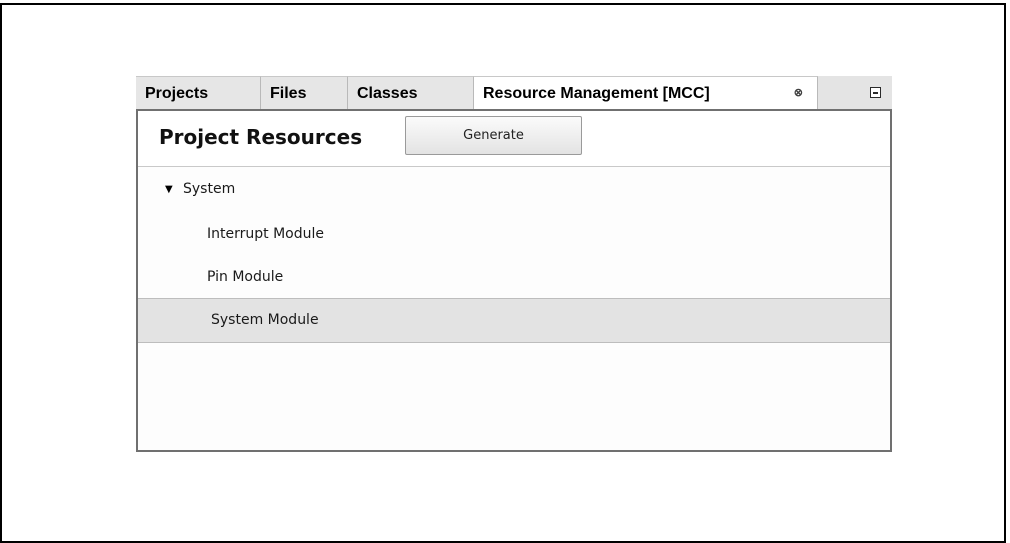 This screenshot has height=543, width=1010. I want to click on tab-label: Classes, so click(387, 93).